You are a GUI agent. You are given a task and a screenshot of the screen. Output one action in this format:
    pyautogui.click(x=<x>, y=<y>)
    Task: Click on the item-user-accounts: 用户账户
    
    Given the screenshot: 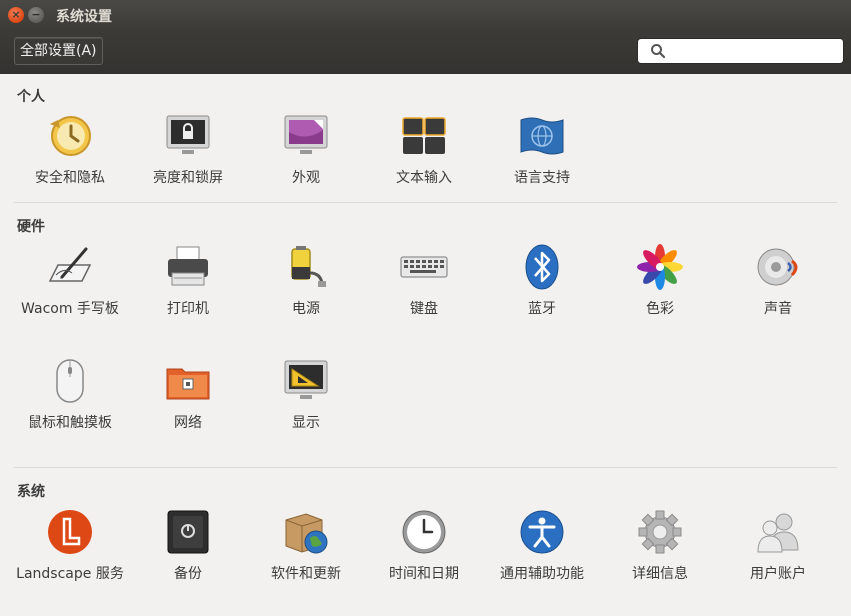 What is the action you would take?
    pyautogui.click(x=778, y=546)
    